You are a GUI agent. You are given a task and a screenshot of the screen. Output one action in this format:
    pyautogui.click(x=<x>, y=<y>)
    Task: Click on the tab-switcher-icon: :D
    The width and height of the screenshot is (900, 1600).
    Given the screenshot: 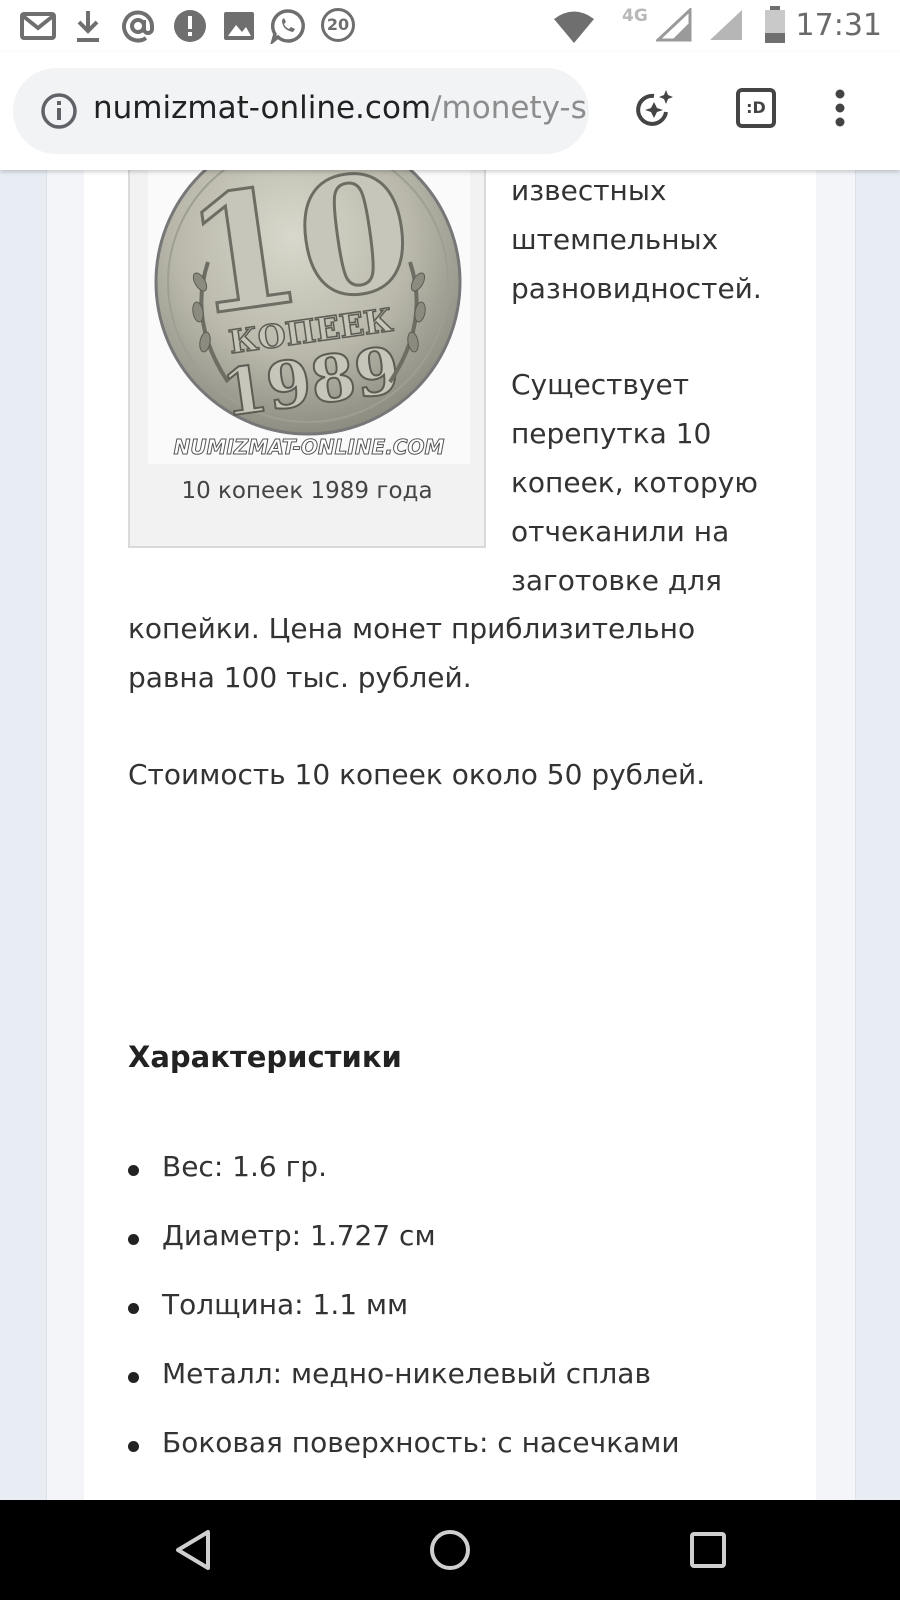 What is the action you would take?
    pyautogui.click(x=756, y=108)
    